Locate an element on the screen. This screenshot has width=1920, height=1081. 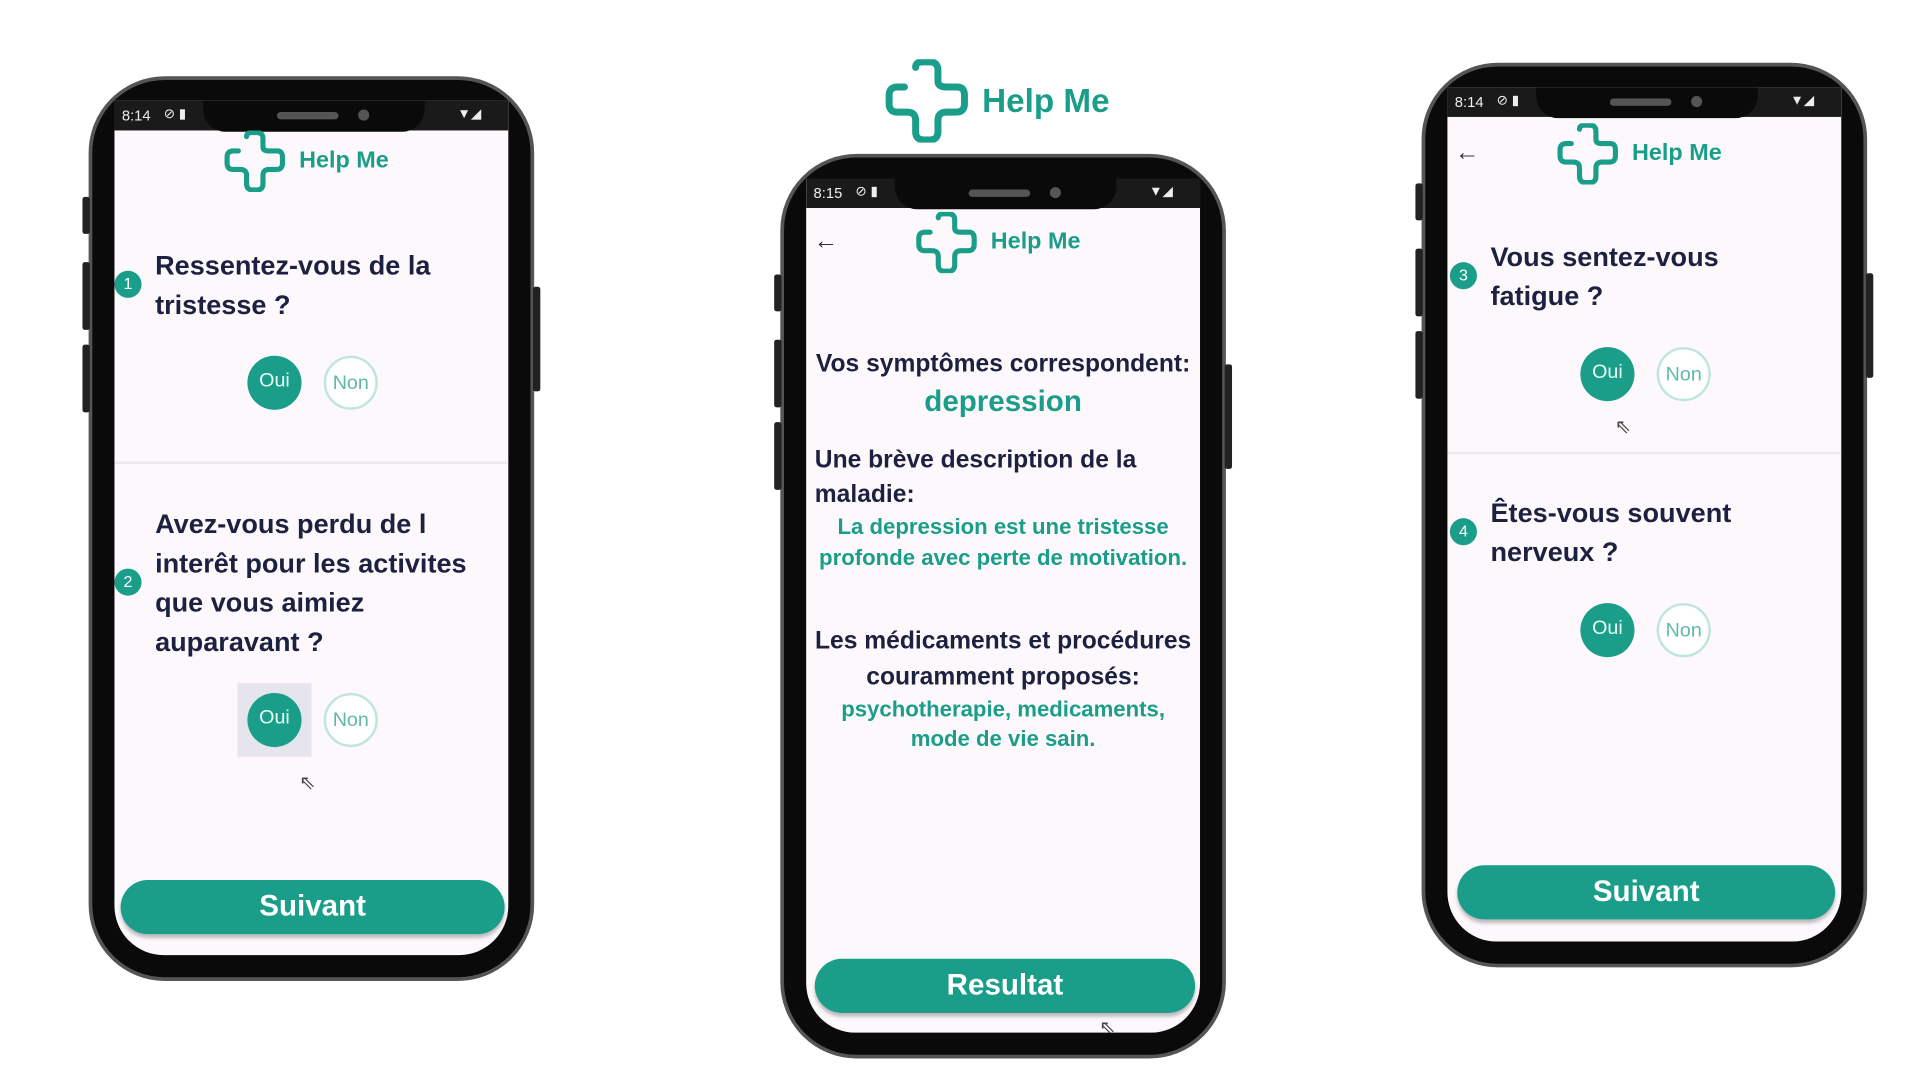
question-number-badge: 1 is located at coordinates (128, 284).